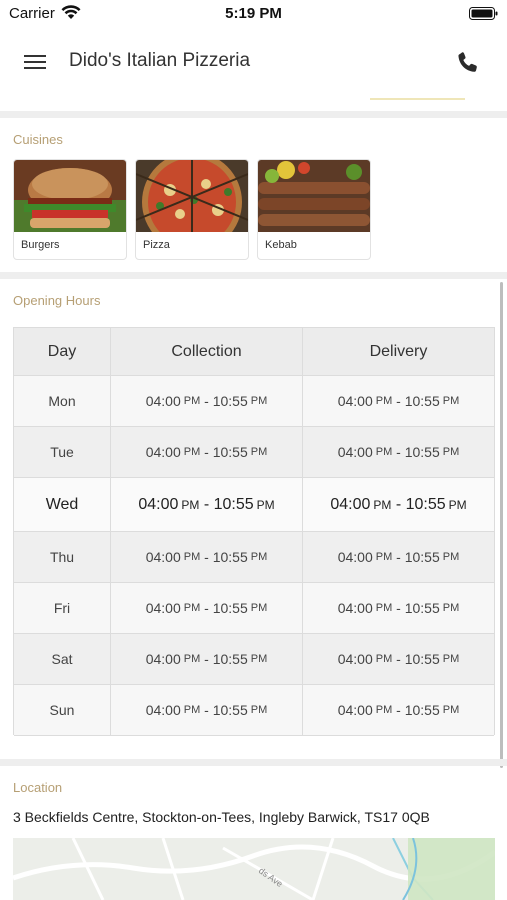 The height and width of the screenshot is (900, 507). I want to click on location-map: ds Ave, so click(254, 869).